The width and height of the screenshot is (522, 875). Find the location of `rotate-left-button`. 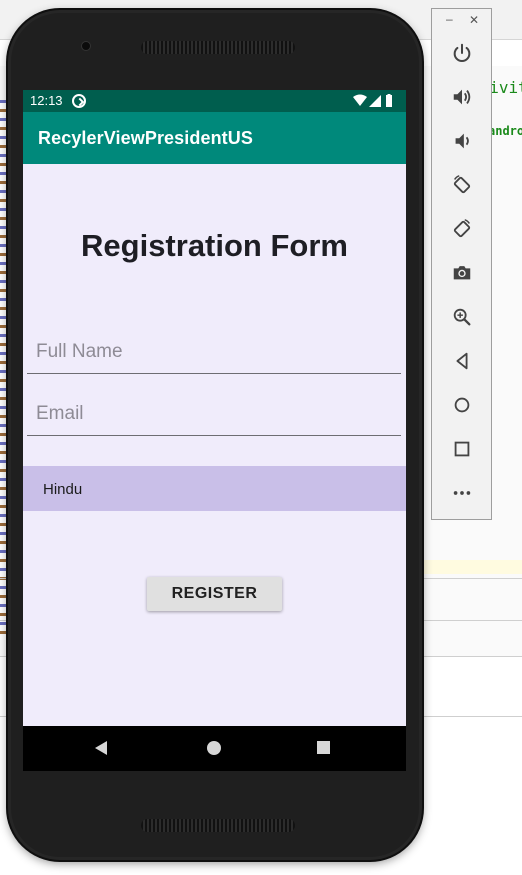

rotate-left-button is located at coordinates (462, 185).